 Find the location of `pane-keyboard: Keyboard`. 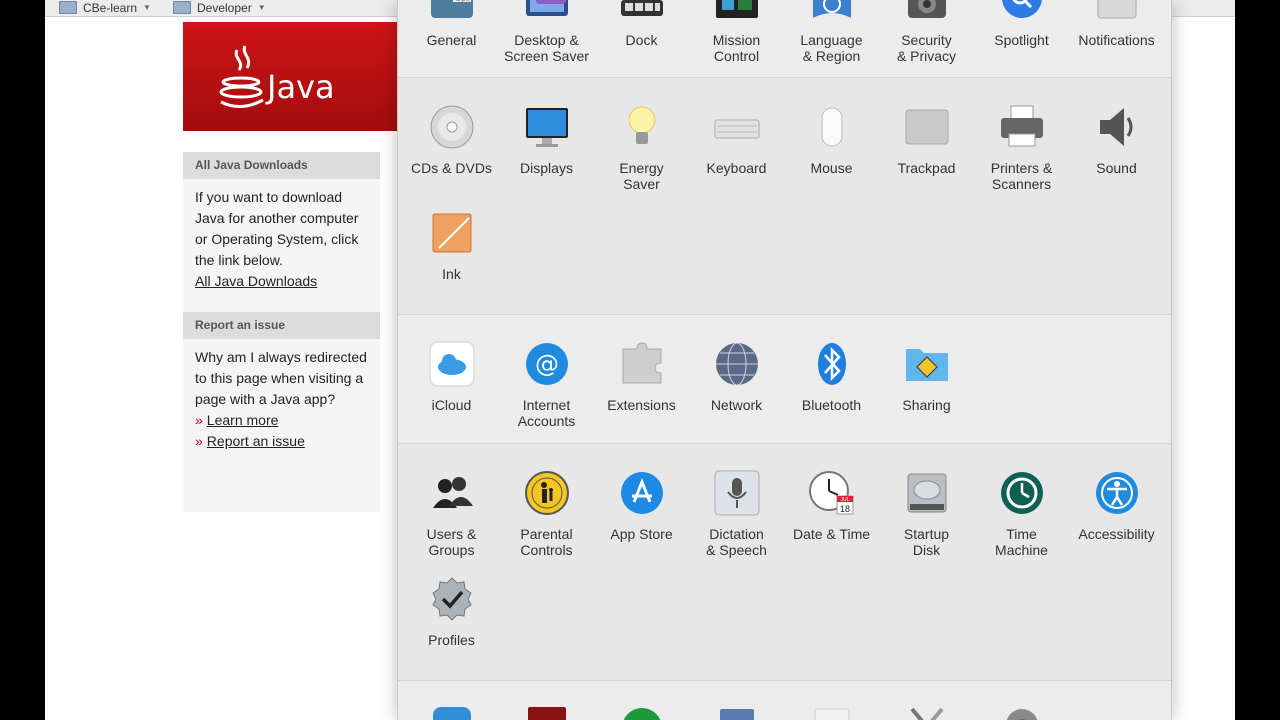

pane-keyboard: Keyboard is located at coordinates (736, 140).